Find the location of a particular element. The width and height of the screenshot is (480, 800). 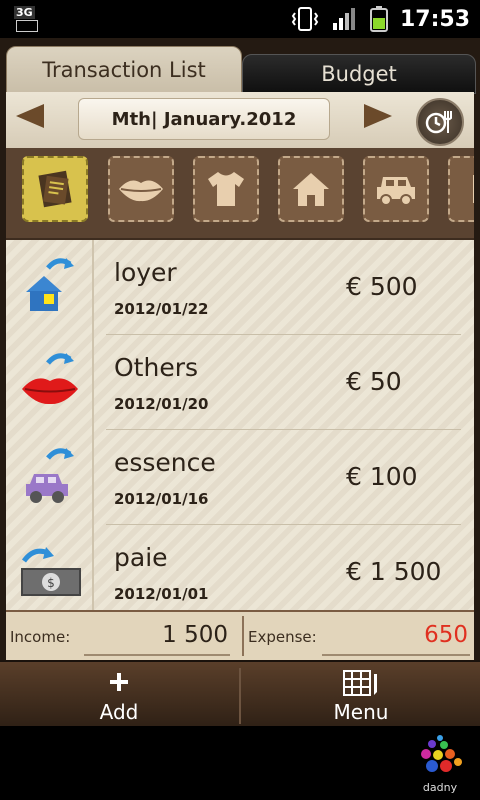

car-icon is located at coordinates (396, 191).